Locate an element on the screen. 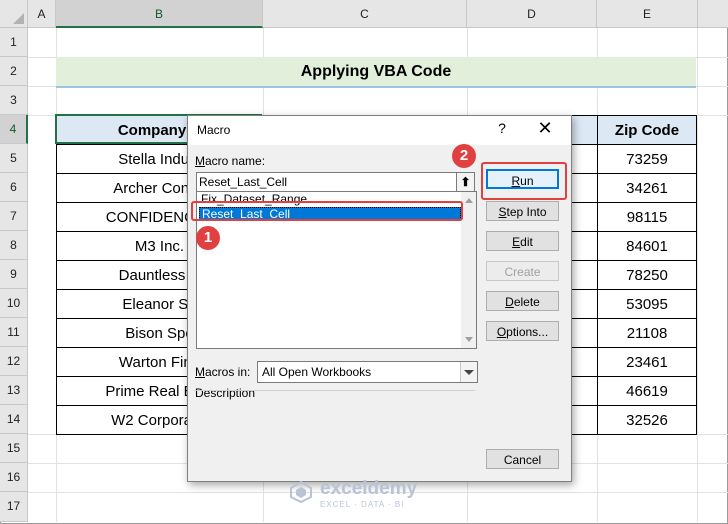 This screenshot has height=524, width=728. select-all-corner is located at coordinates (14, 14).